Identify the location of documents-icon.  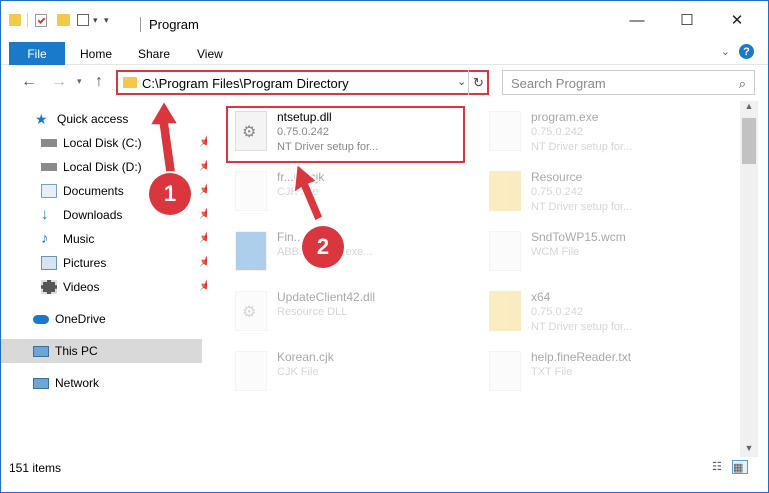
(49, 191).